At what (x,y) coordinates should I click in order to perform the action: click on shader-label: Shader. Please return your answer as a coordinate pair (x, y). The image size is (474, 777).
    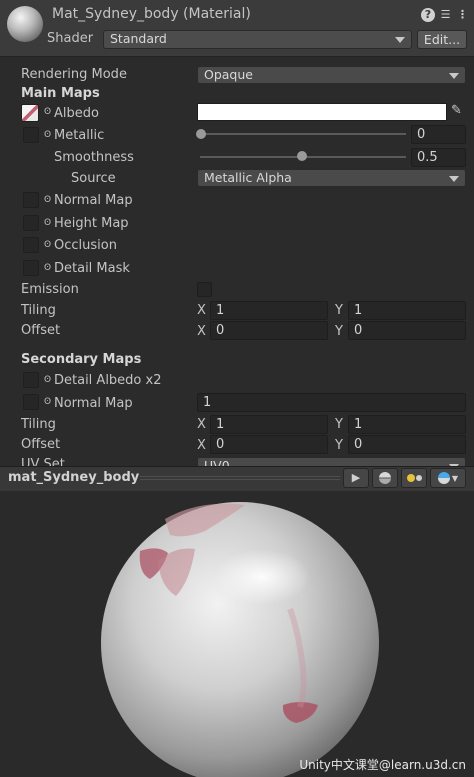
    Looking at the image, I should click on (70, 38).